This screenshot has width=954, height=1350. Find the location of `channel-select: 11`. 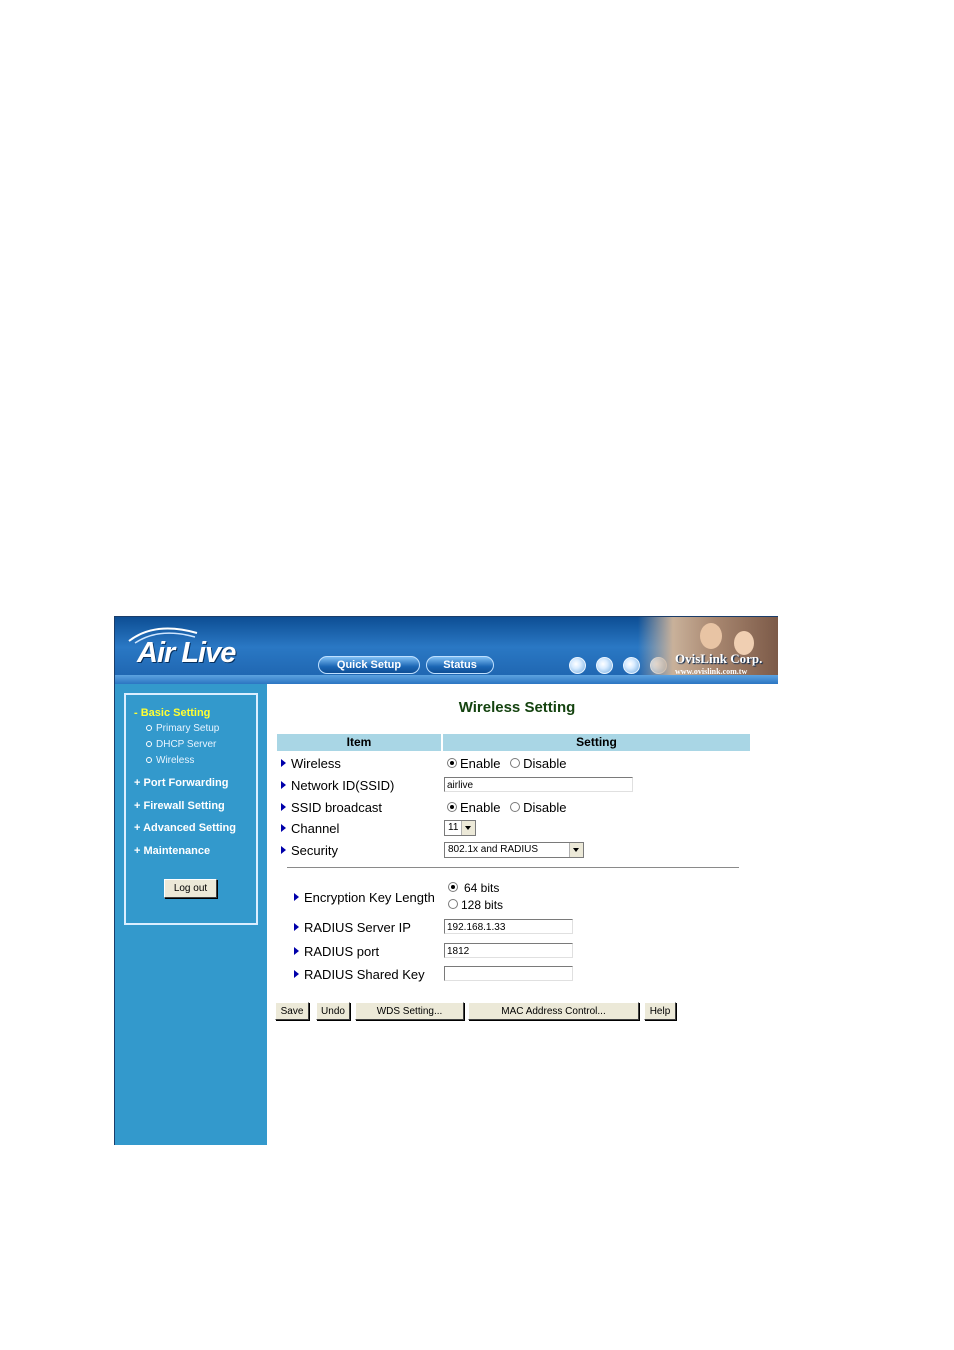

channel-select: 11 is located at coordinates (460, 828).